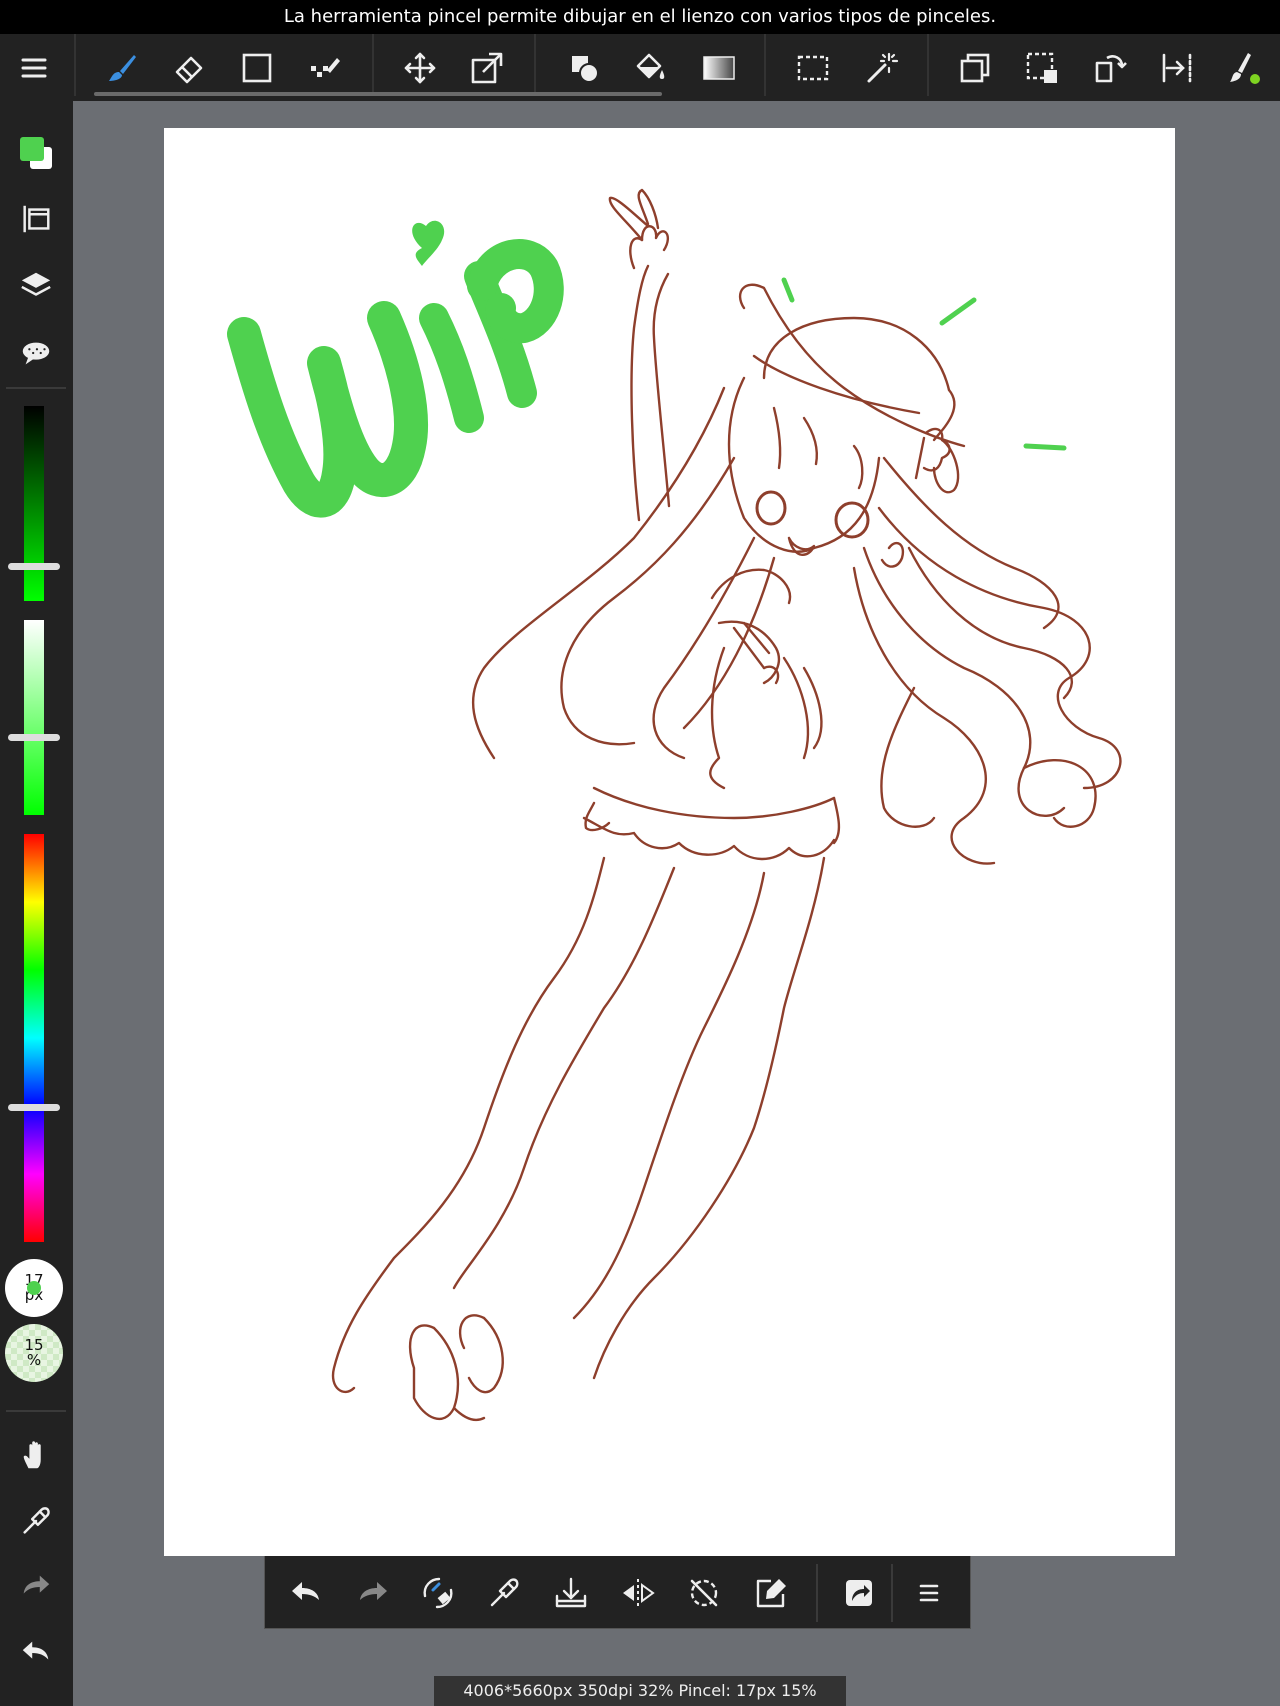 The image size is (1280, 1706). What do you see at coordinates (34, 566) in the screenshot?
I see `value-slider-thumb` at bounding box center [34, 566].